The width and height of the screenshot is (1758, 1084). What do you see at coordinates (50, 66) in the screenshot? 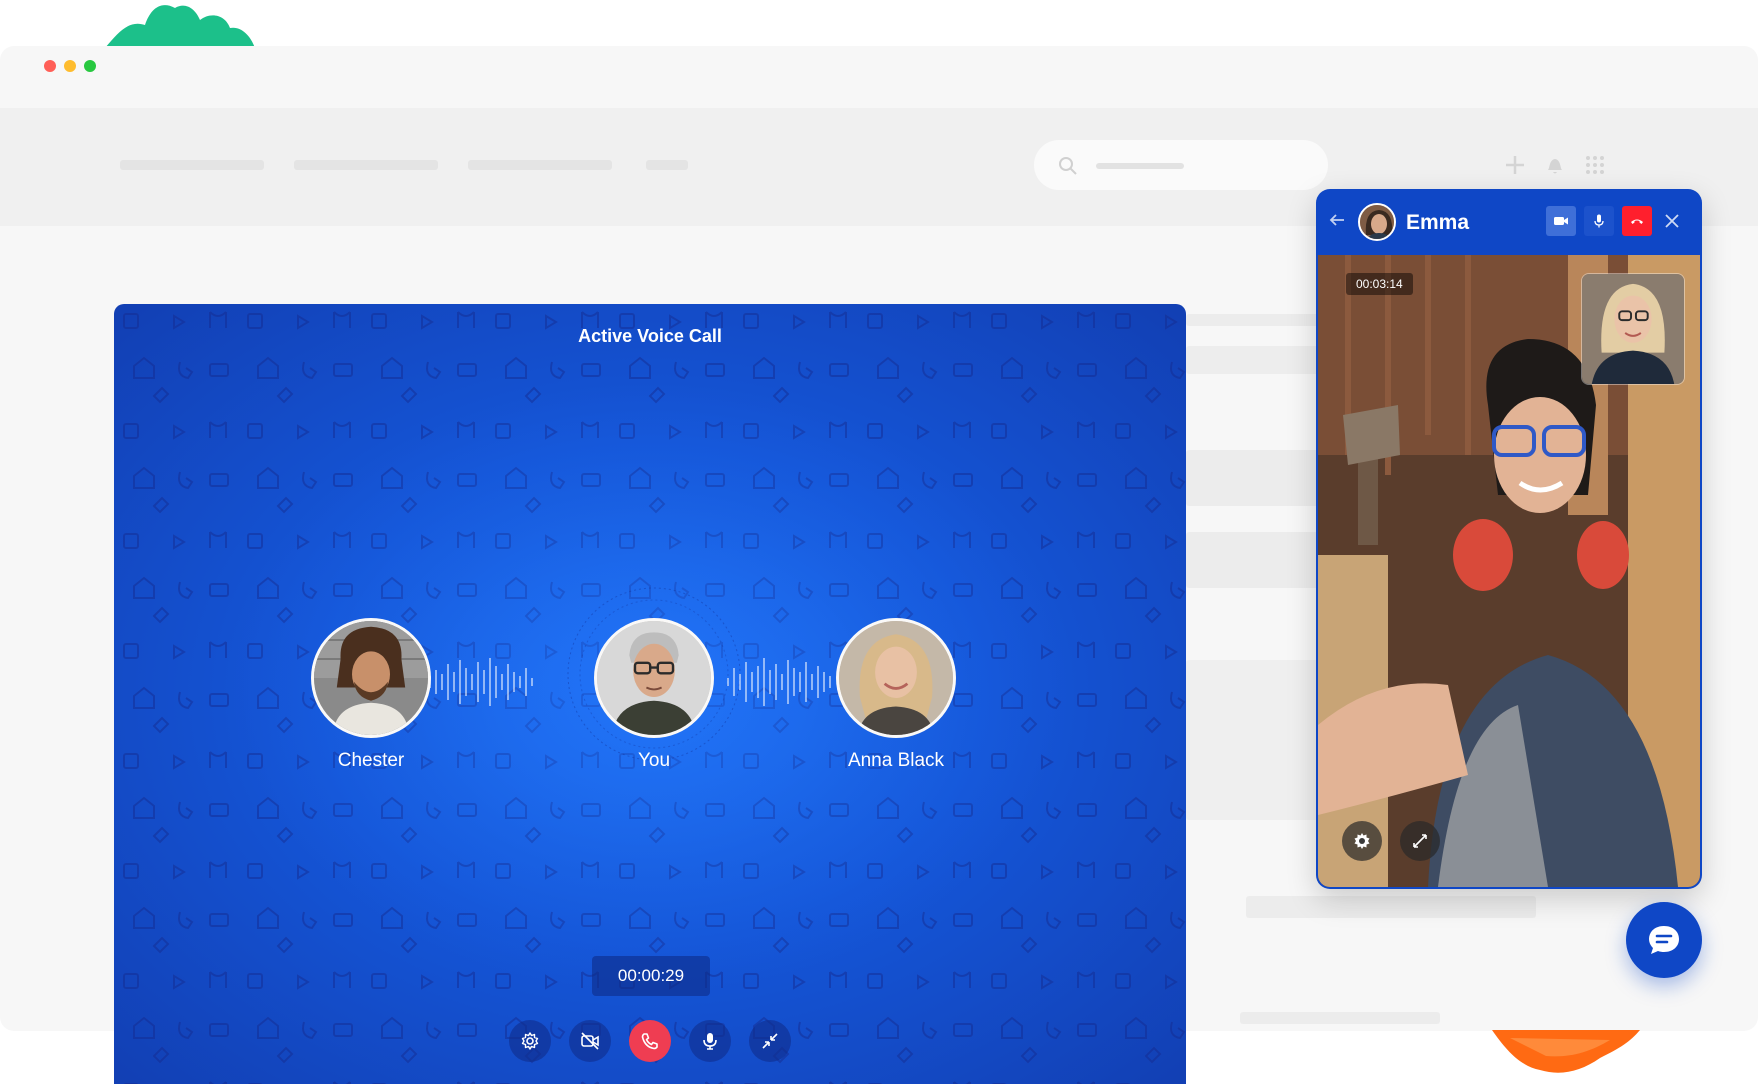
I see `window-close-dot` at bounding box center [50, 66].